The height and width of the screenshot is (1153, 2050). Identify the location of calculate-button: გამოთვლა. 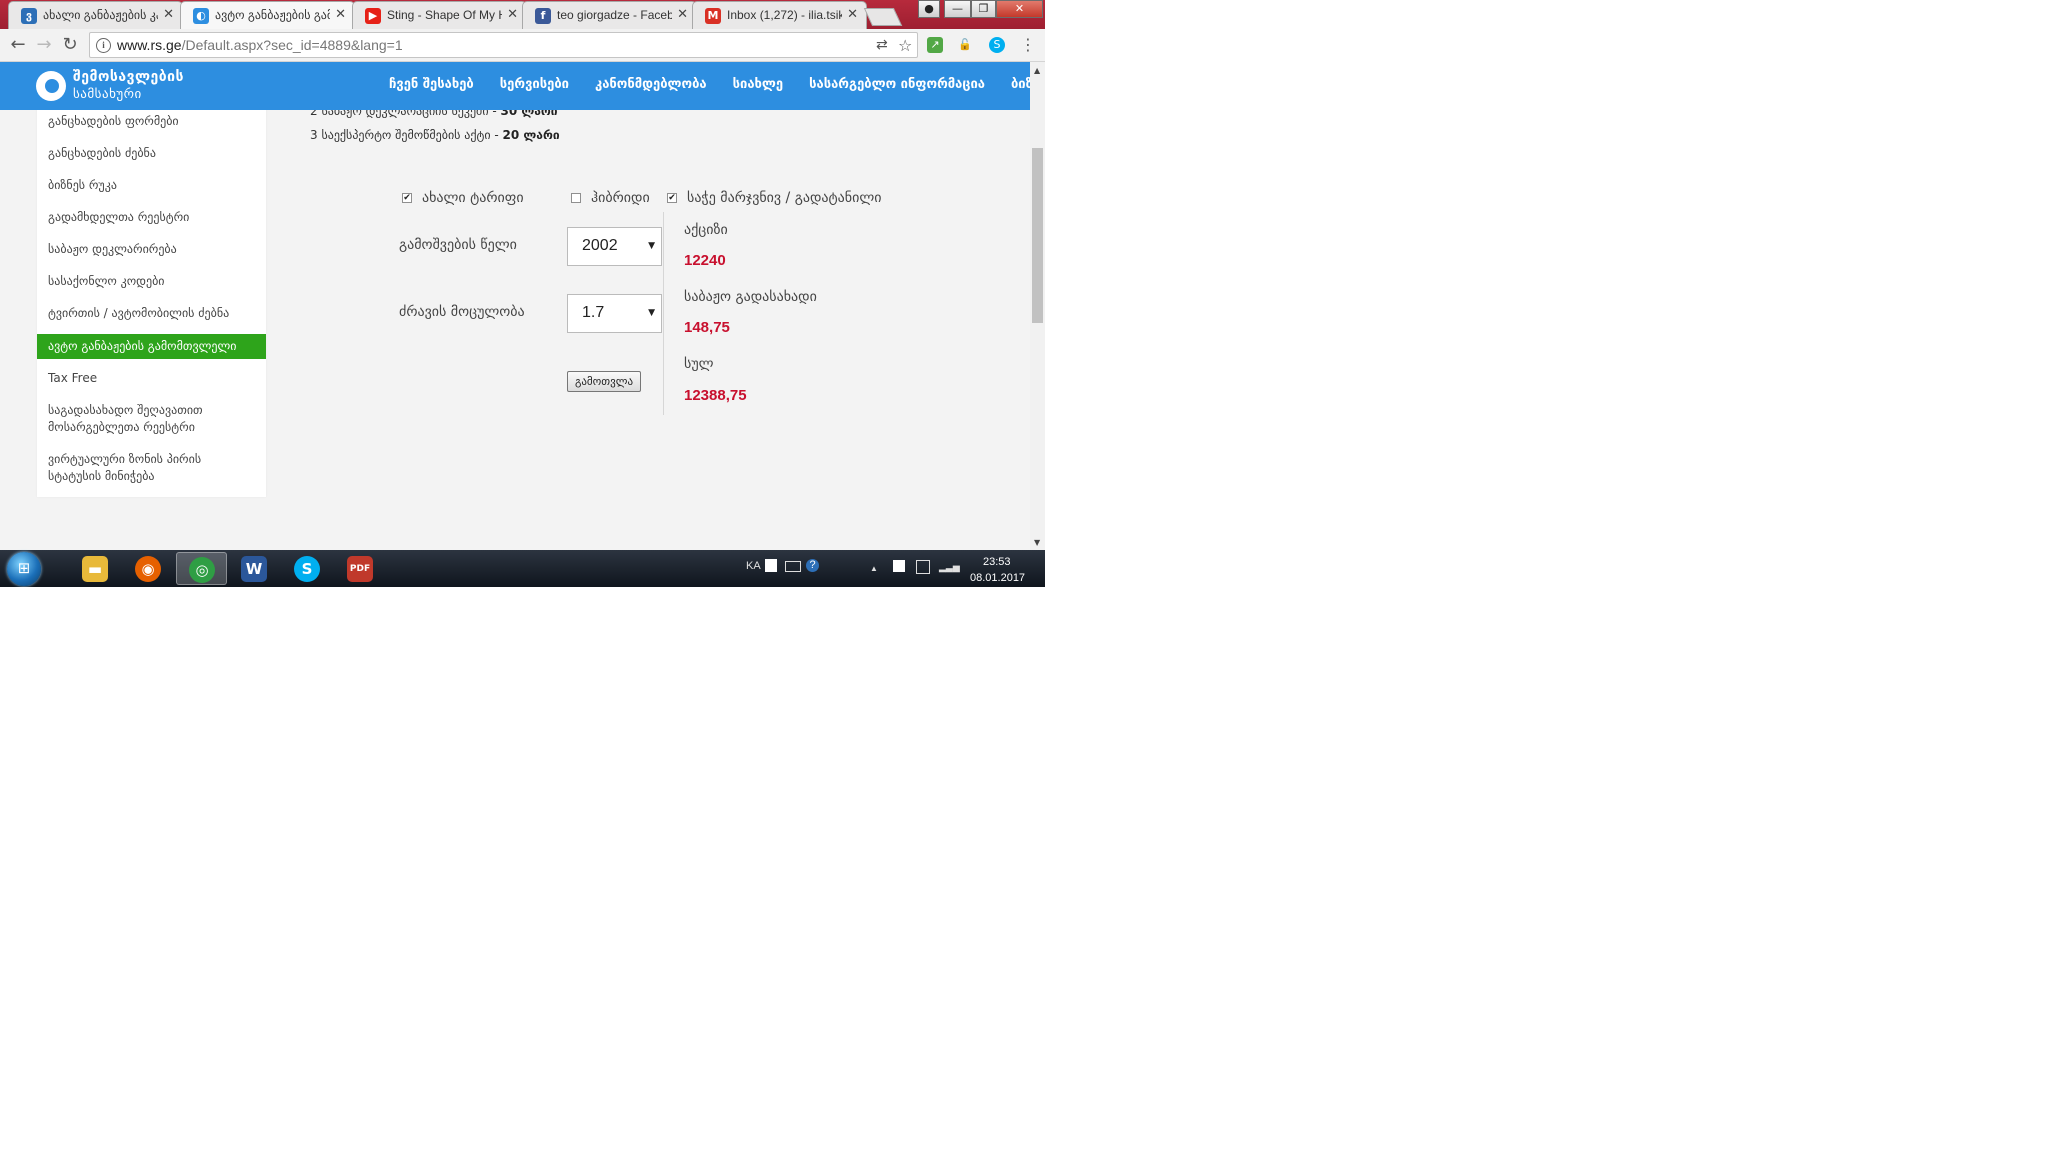
(604, 381).